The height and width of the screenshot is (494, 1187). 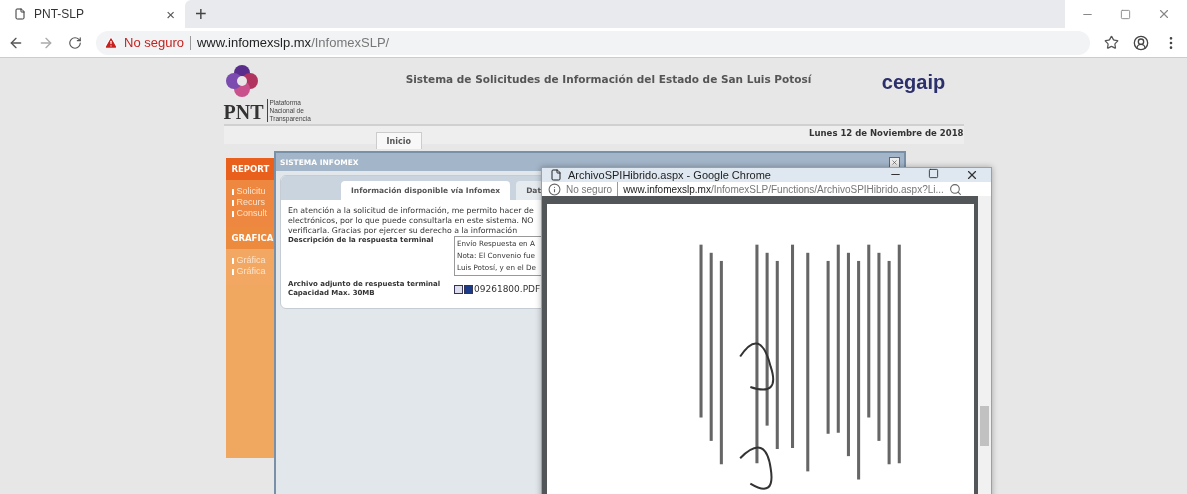 What do you see at coordinates (984, 345) in the screenshot?
I see `scrollbar` at bounding box center [984, 345].